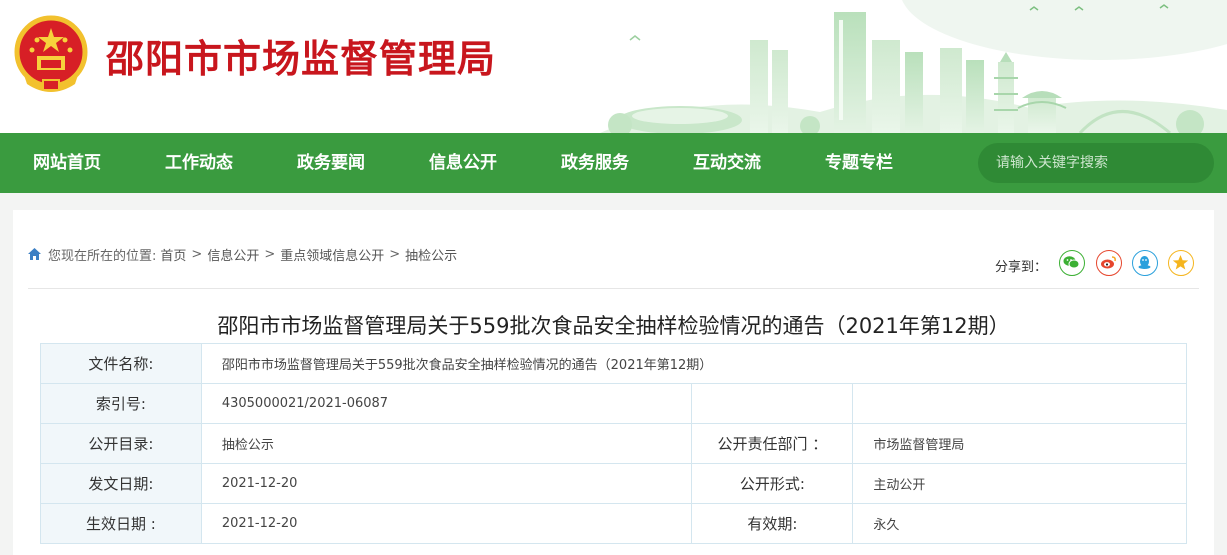 The height and width of the screenshot is (555, 1227). Describe the element at coordinates (233, 254) in the screenshot. I see `breadcrumb-info-disclosure: 信息公开` at that location.